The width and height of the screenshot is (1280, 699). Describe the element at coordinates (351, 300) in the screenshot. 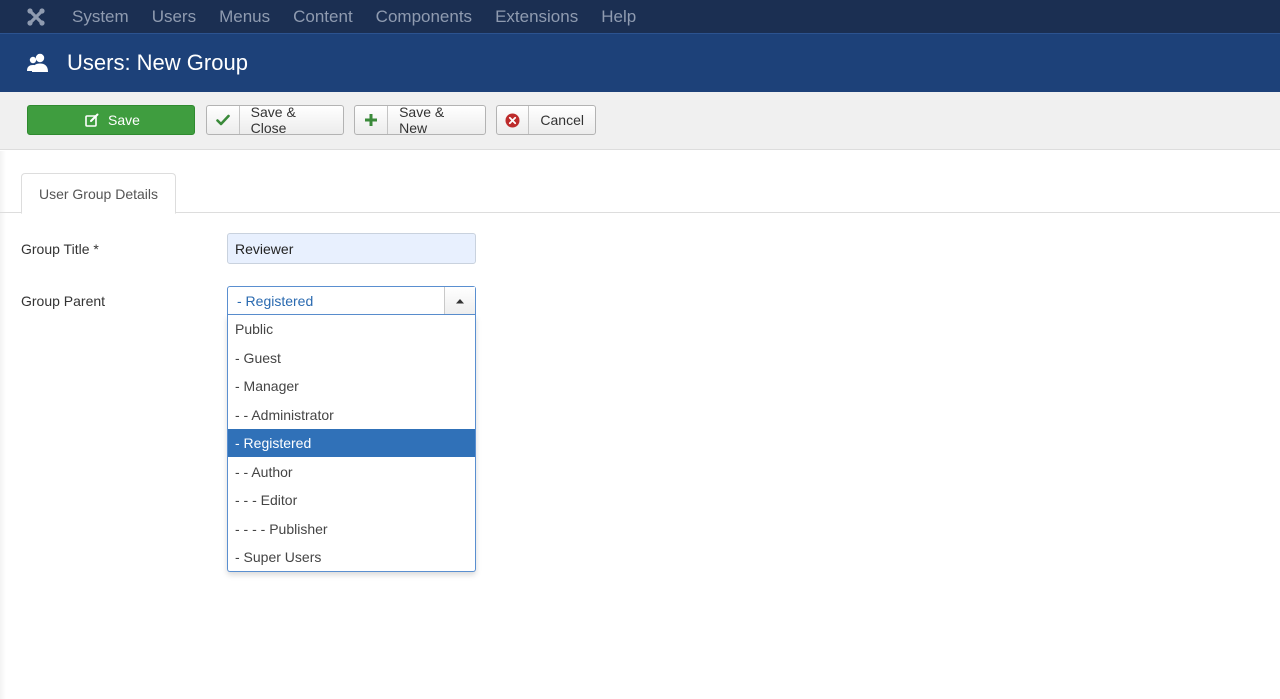

I see `group-parent-select: - Registered` at that location.